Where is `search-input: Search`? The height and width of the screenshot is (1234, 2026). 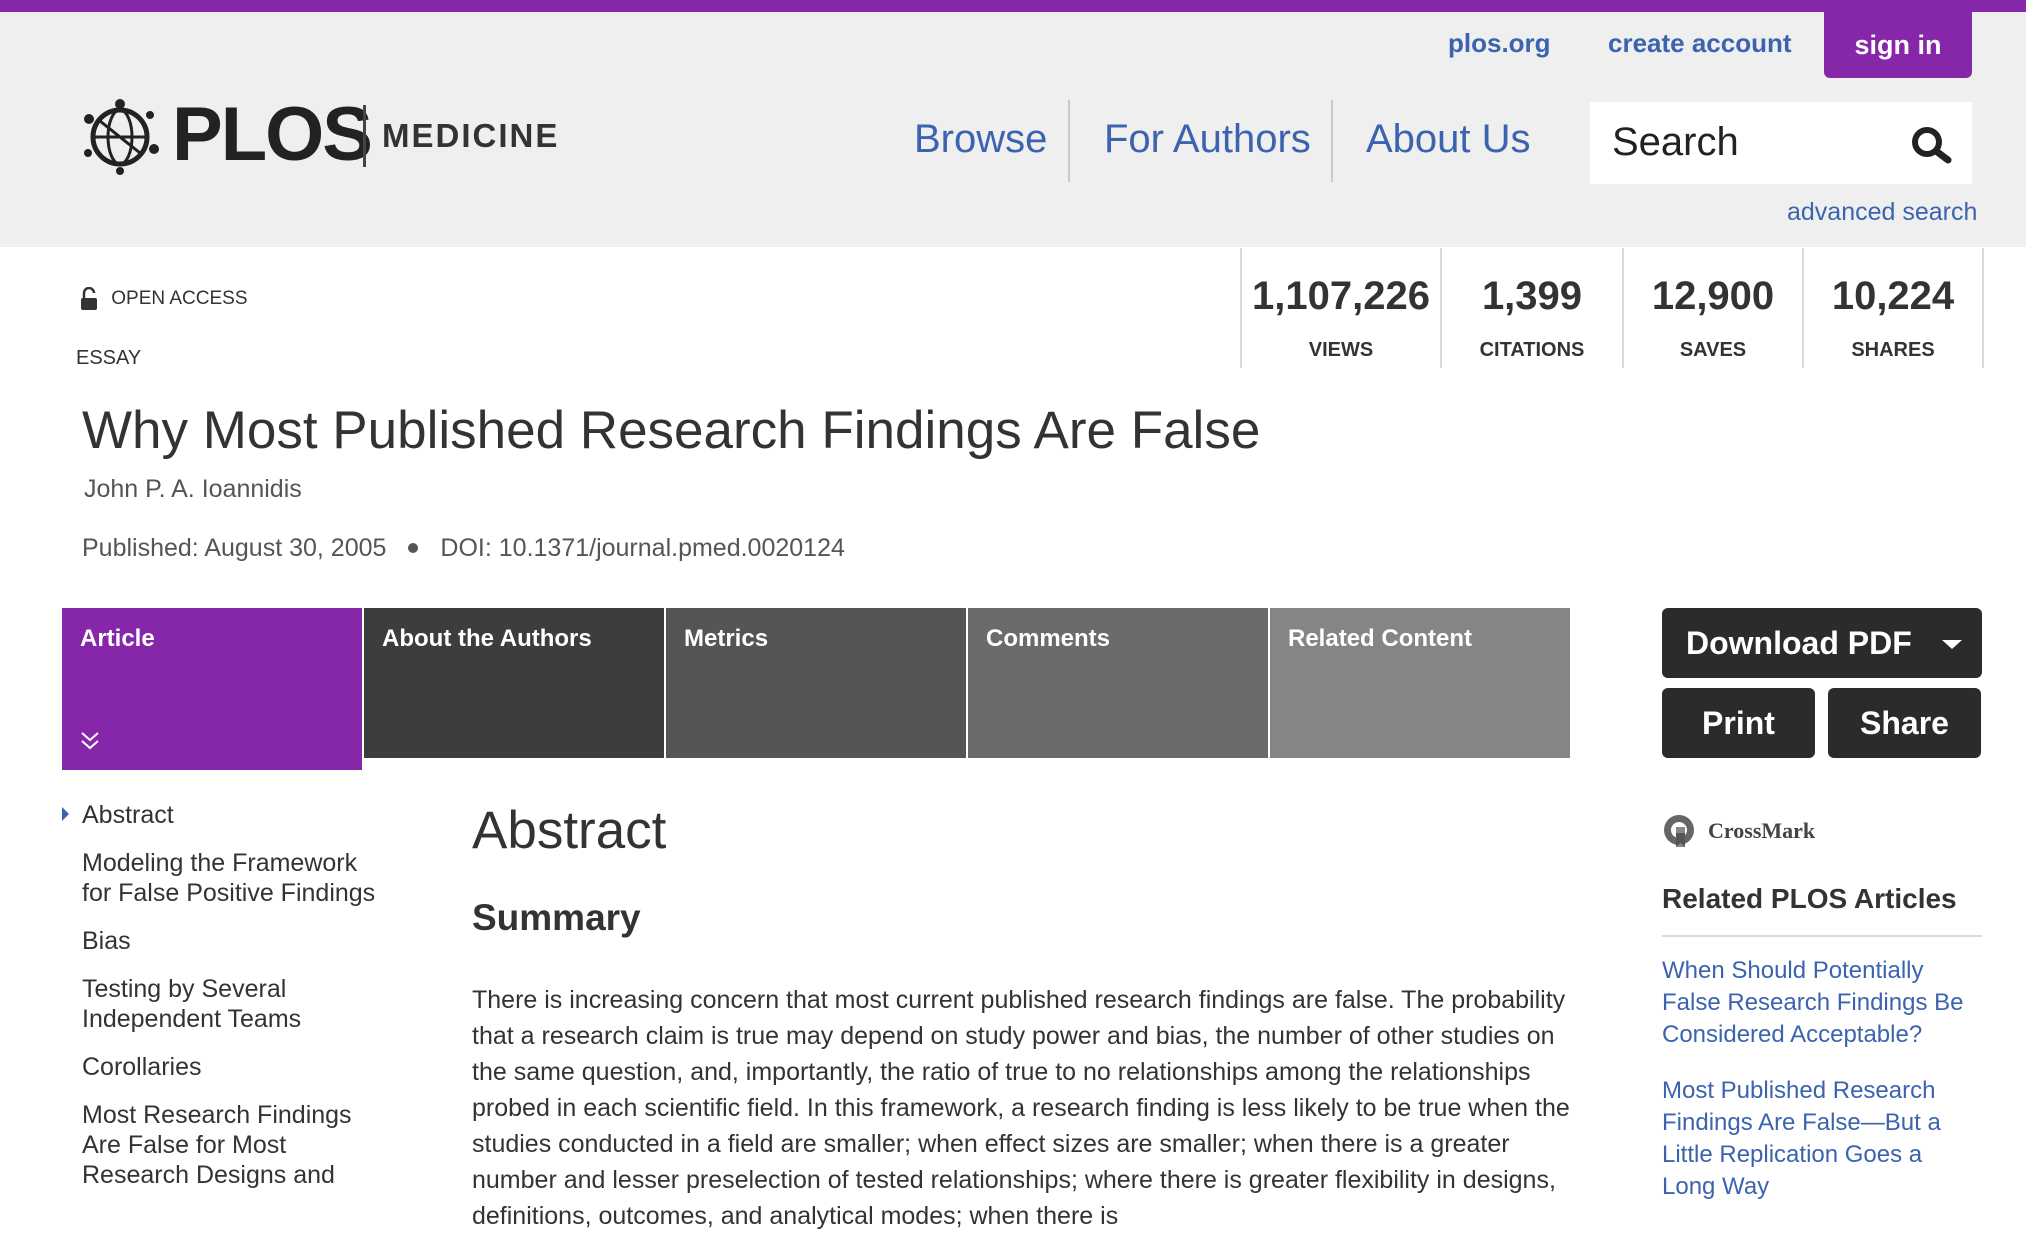 search-input: Search is located at coordinates (1781, 143).